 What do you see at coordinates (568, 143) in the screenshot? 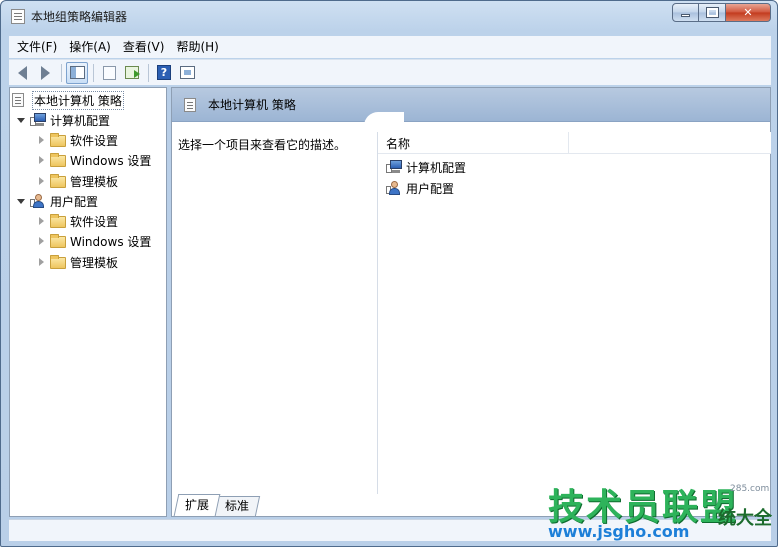
I see `column-divider` at bounding box center [568, 143].